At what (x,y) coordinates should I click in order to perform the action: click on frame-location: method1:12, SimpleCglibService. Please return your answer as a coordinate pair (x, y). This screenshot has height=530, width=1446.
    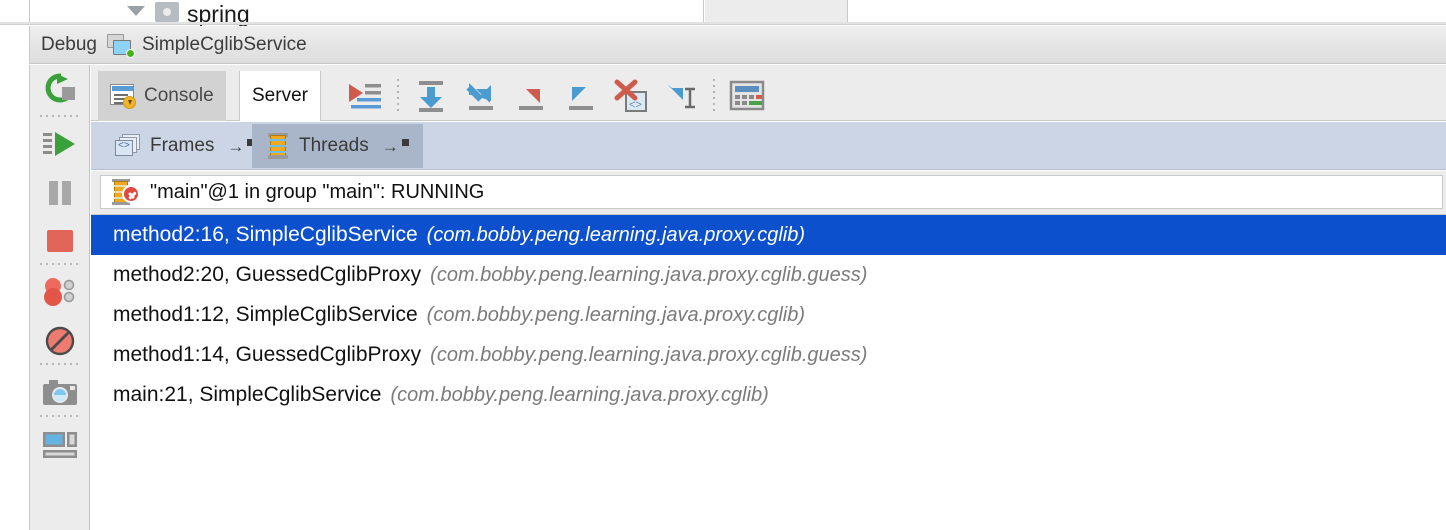
    Looking at the image, I should click on (265, 314).